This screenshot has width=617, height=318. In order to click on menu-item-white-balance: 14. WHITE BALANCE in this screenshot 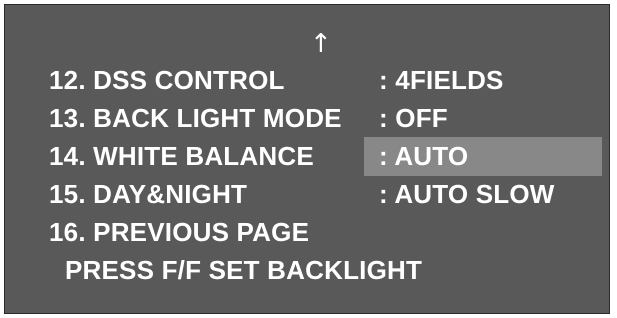, I will do `click(181, 156)`.